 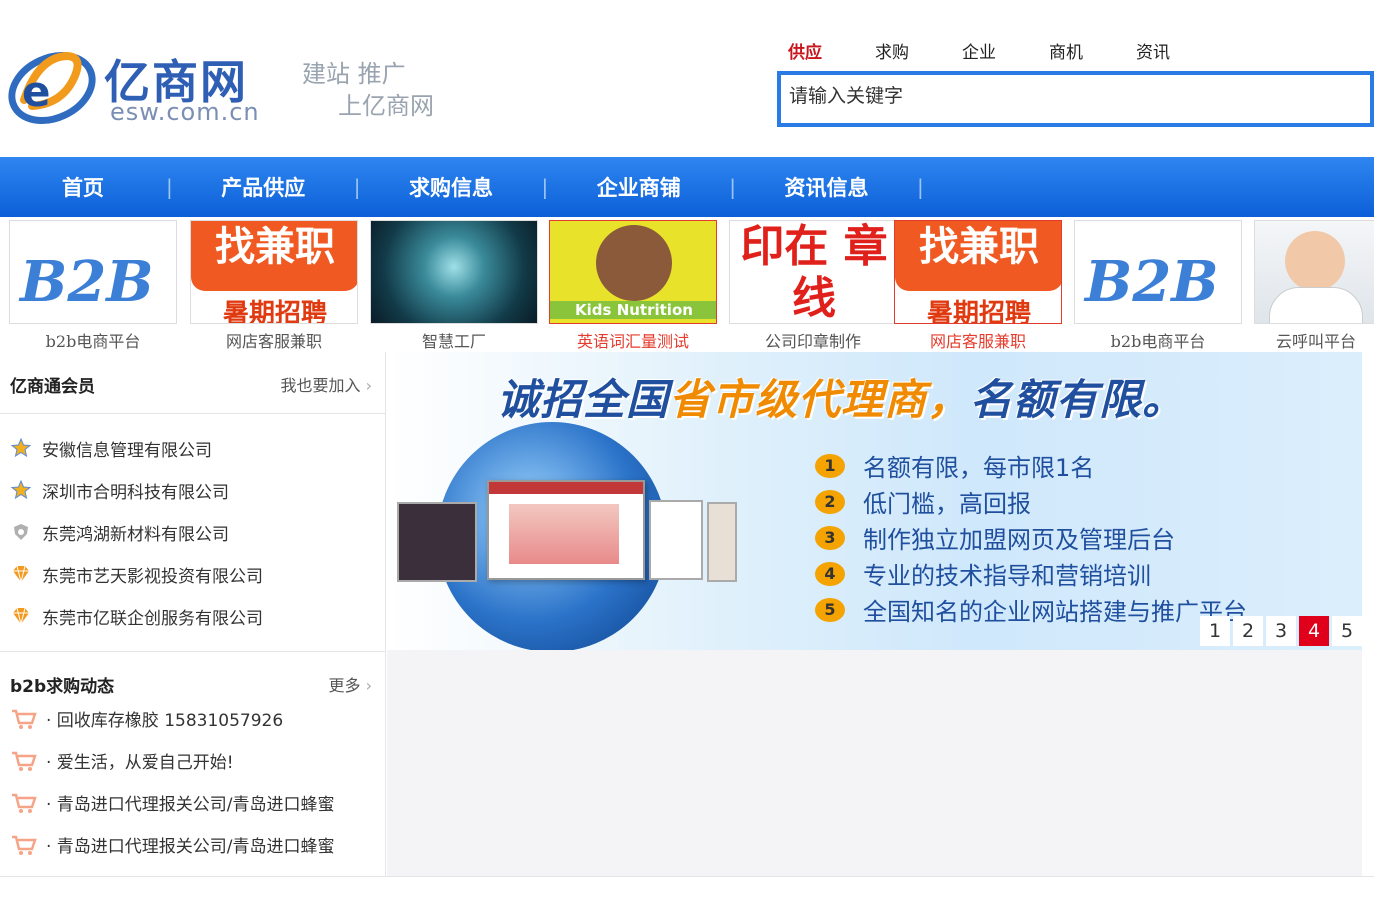 What do you see at coordinates (1315, 261) in the screenshot?
I see `operator-face-icon` at bounding box center [1315, 261].